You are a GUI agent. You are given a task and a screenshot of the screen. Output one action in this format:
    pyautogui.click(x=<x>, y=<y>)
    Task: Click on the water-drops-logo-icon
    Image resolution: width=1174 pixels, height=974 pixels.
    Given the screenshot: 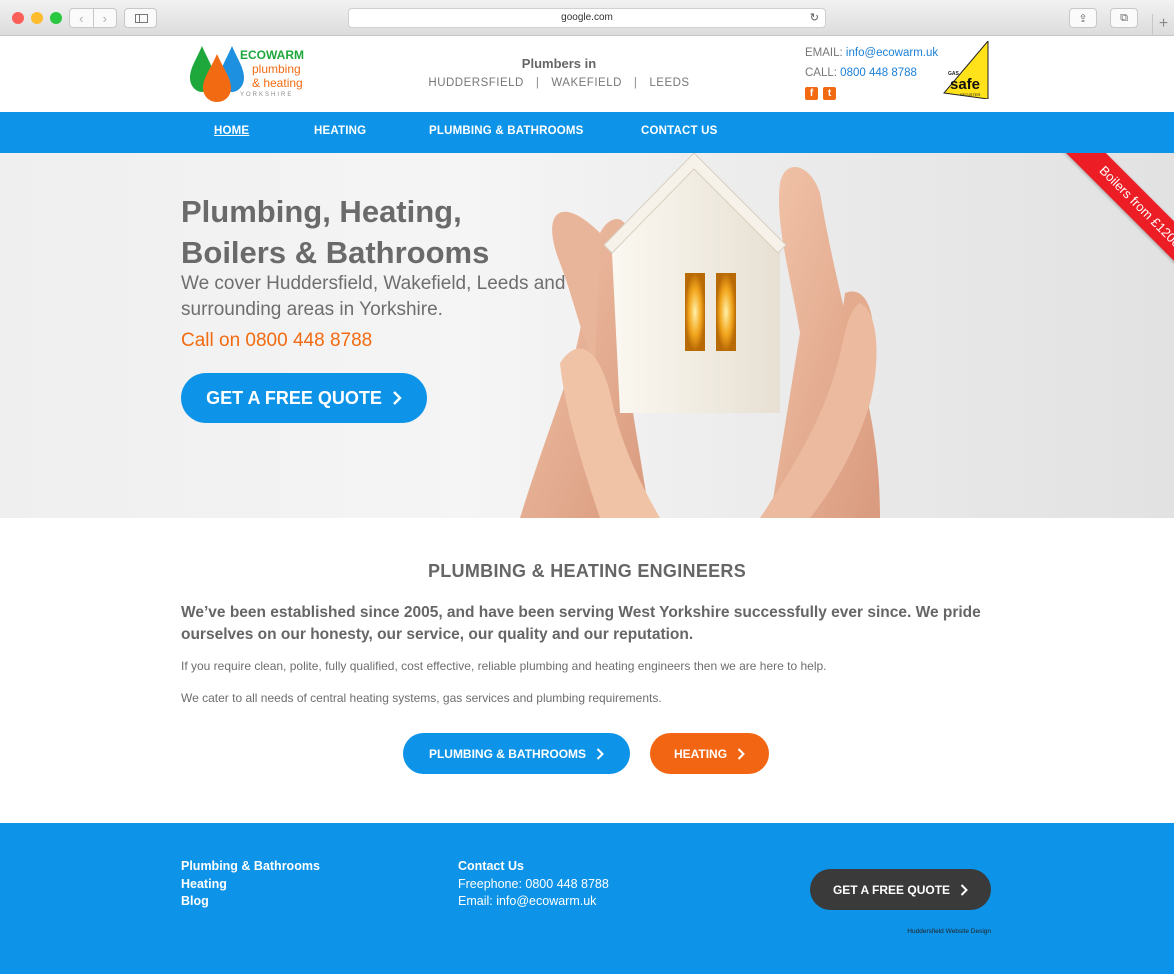 What is the action you would take?
    pyautogui.click(x=217, y=74)
    